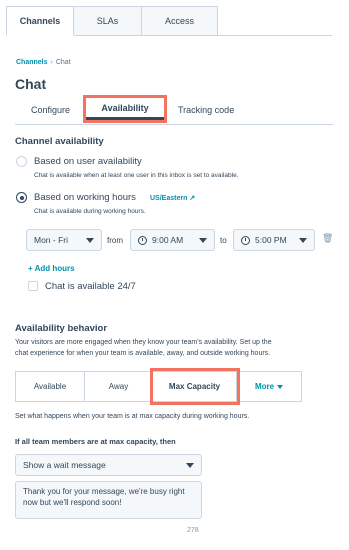 This screenshot has width=349, height=550. Describe the element at coordinates (108, 465) in the screenshot. I see `max-capacity-action-select: Show a wait message` at that location.